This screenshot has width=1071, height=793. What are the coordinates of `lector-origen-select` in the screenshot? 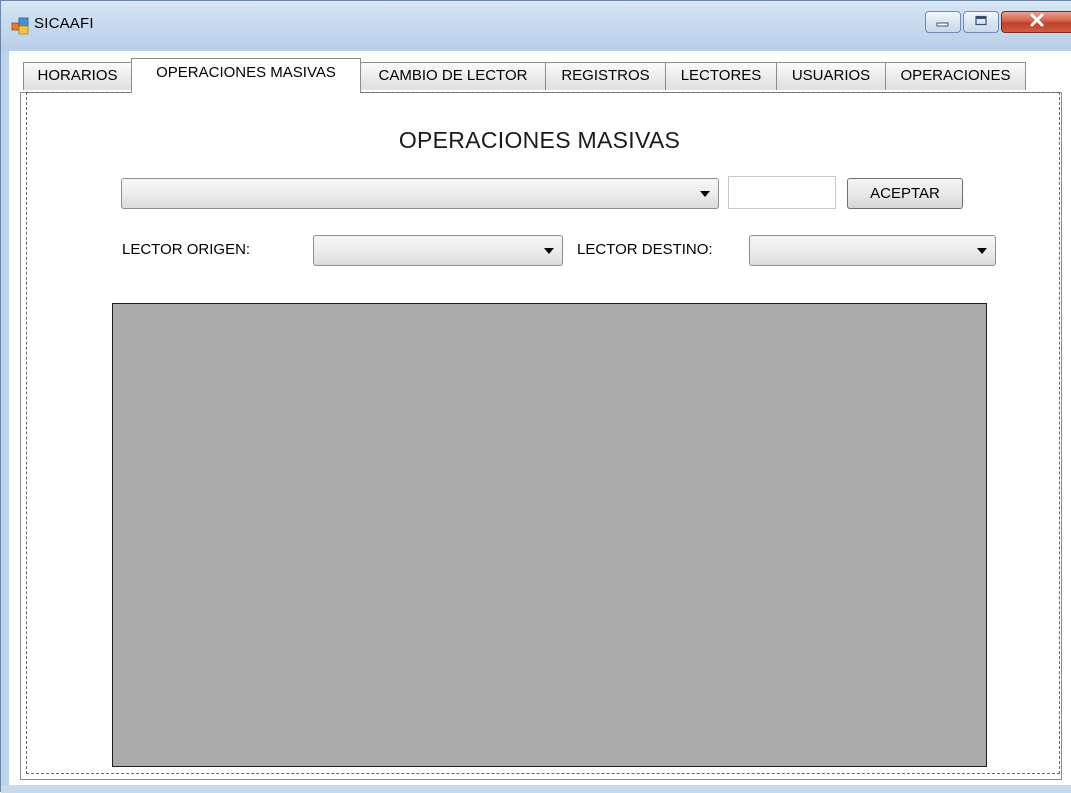 It's located at (438, 250).